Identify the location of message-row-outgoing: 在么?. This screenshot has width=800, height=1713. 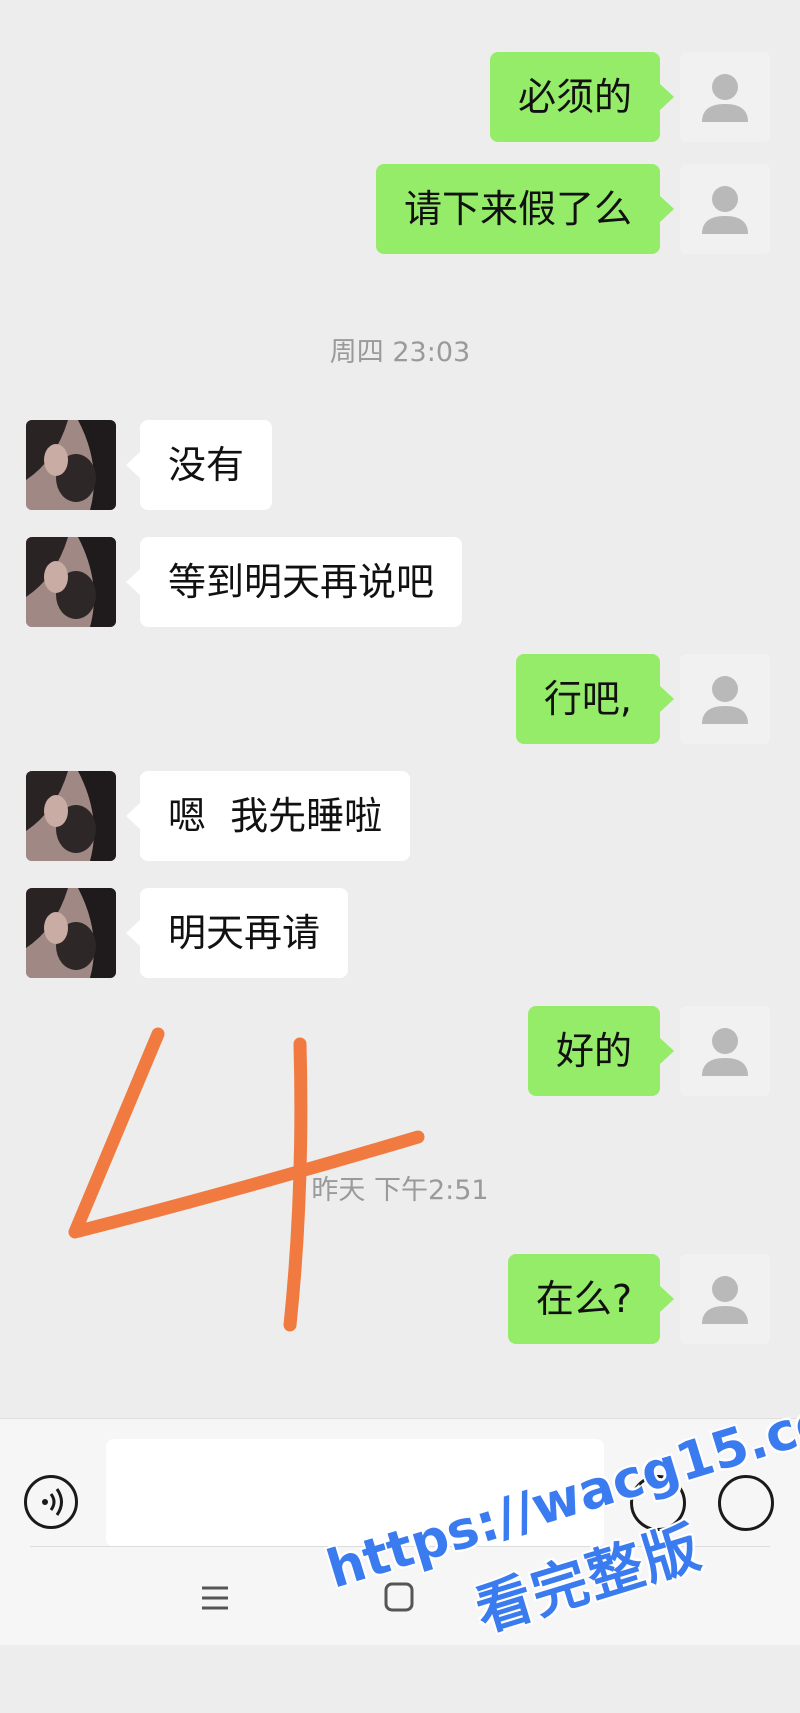
(400, 1299).